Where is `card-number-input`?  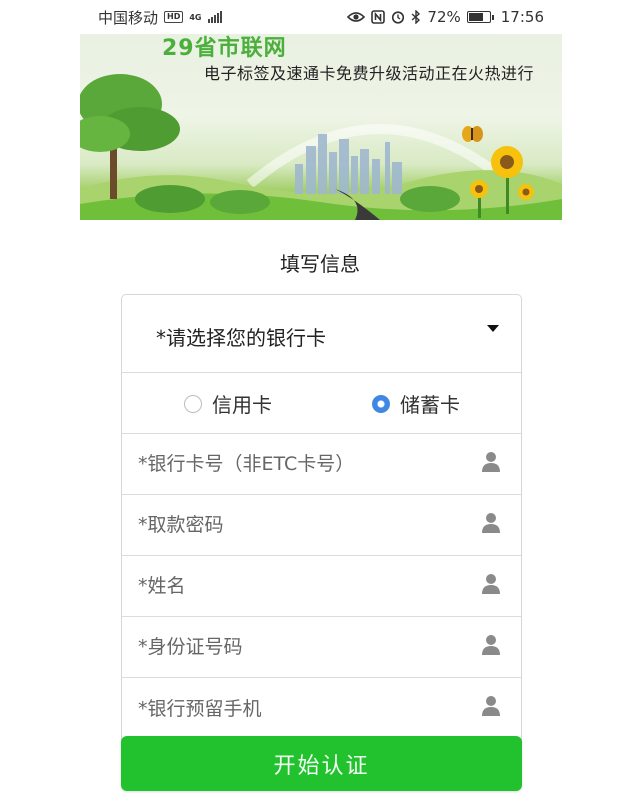 card-number-input is located at coordinates (321, 464).